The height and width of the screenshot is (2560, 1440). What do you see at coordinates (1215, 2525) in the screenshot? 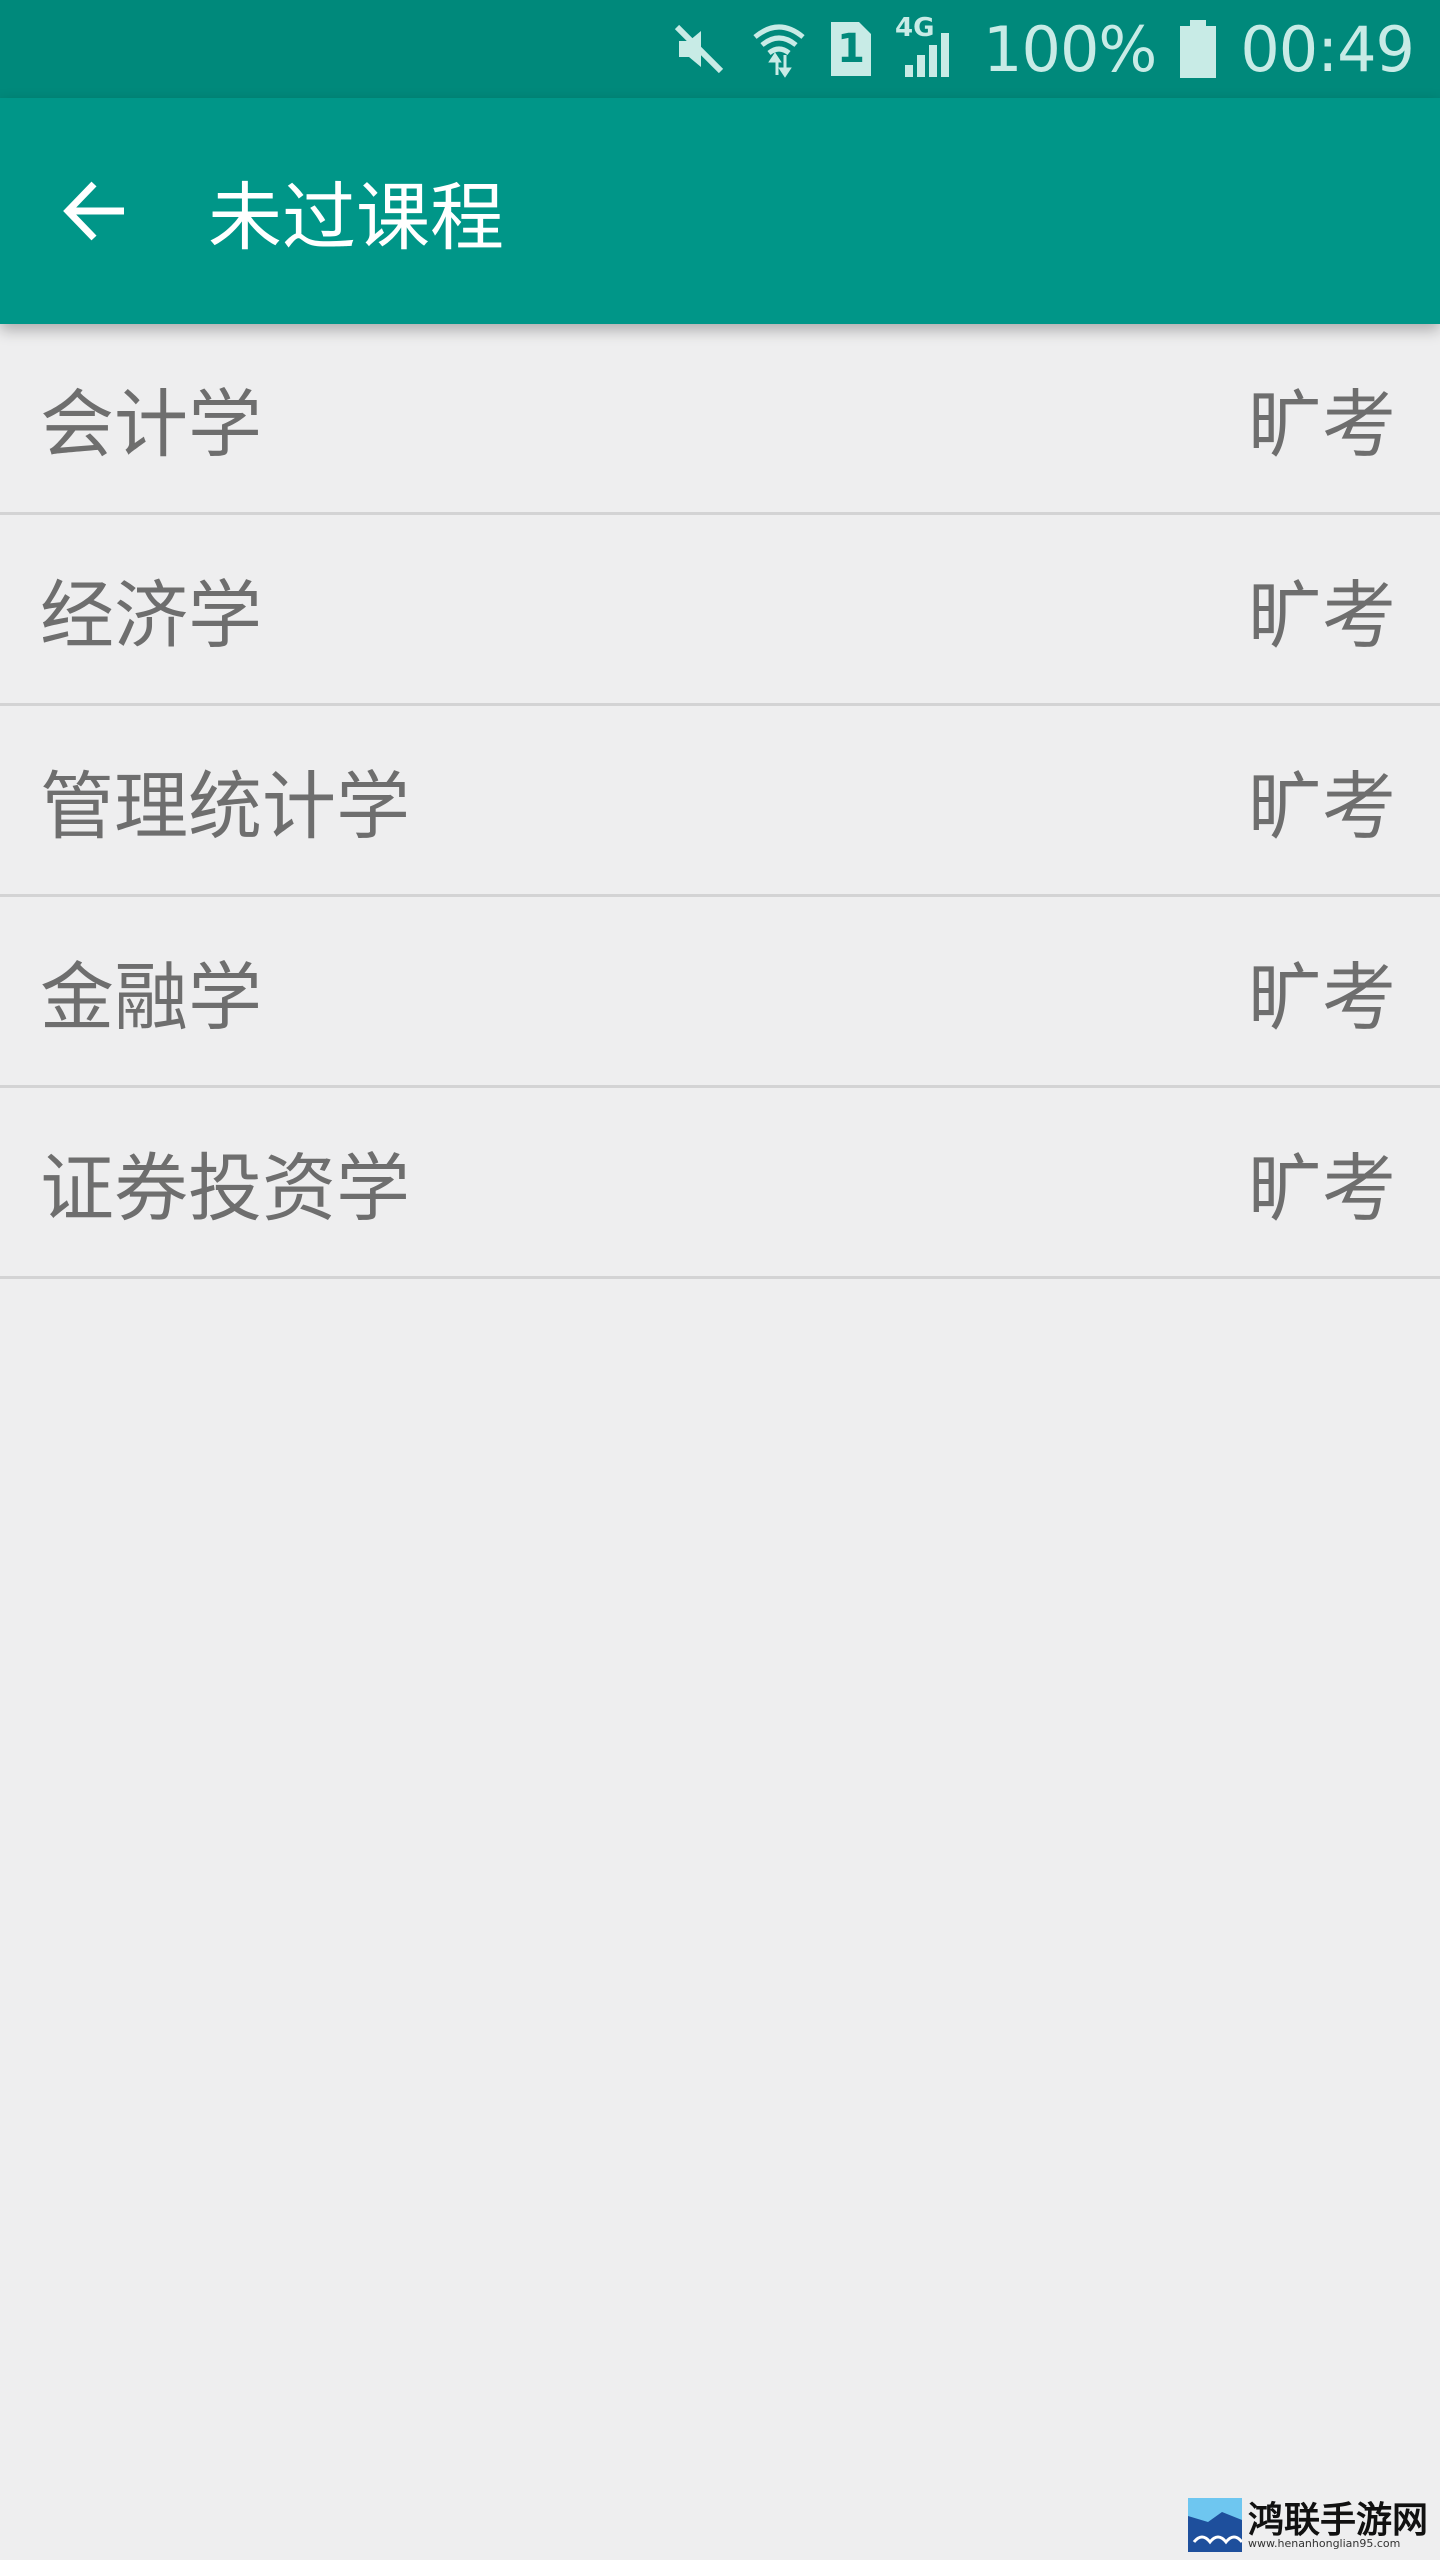
I see `watermark-logo-icon` at bounding box center [1215, 2525].